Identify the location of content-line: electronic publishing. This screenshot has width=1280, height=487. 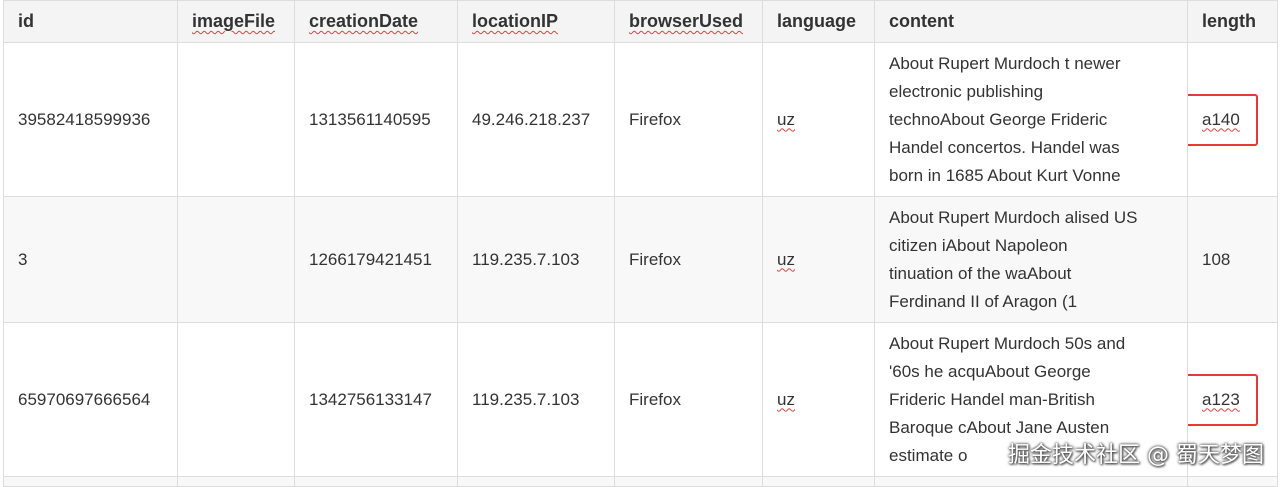
(966, 91).